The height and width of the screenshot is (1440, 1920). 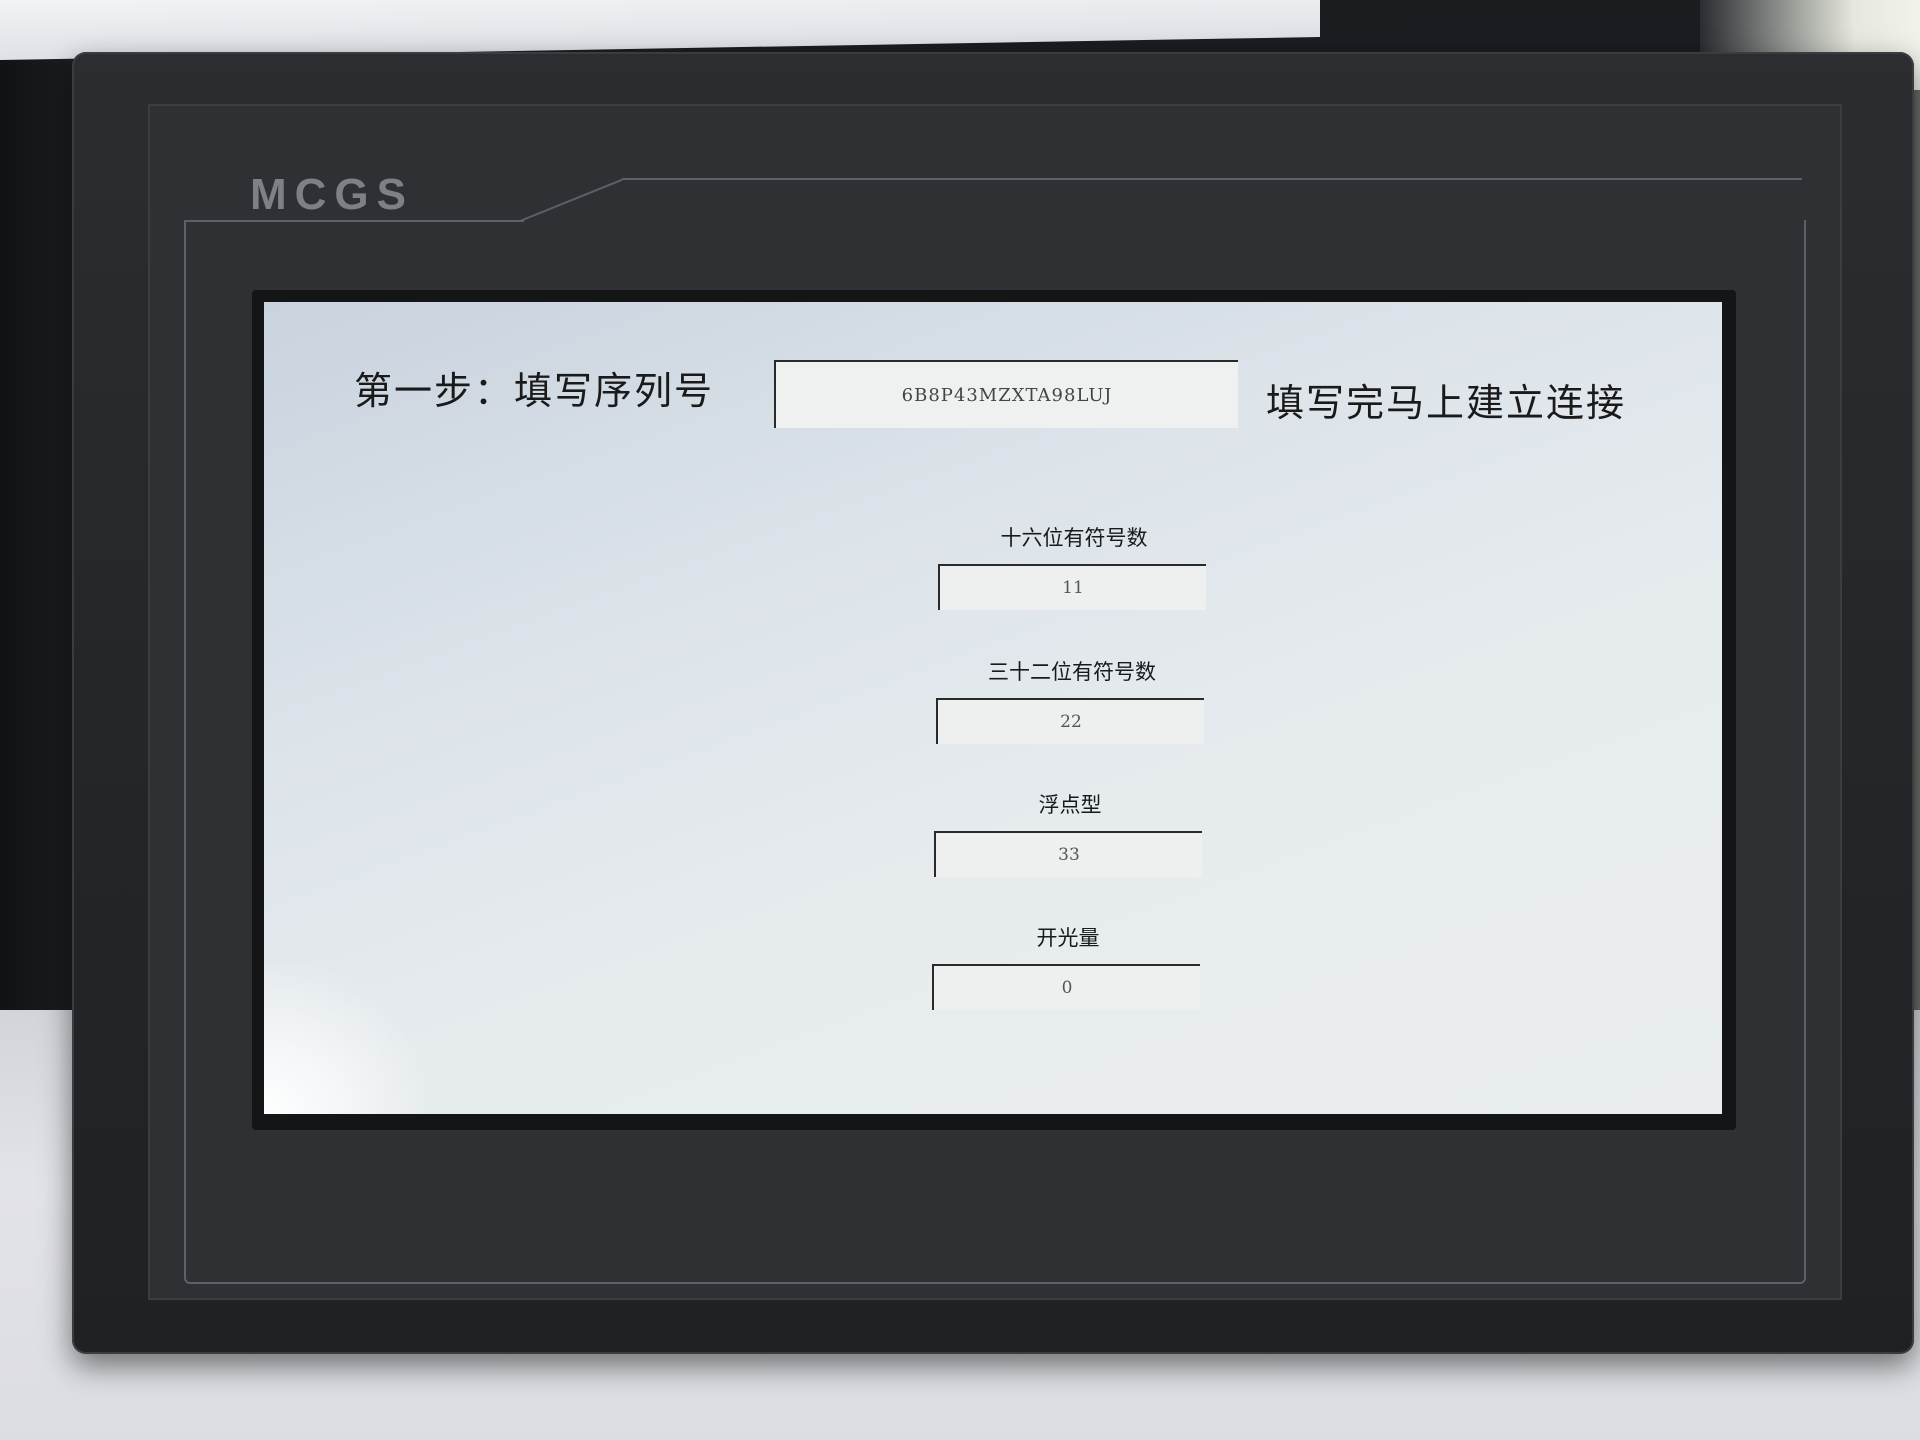 I want to click on field-int16-input: 11, so click(x=1072, y=587).